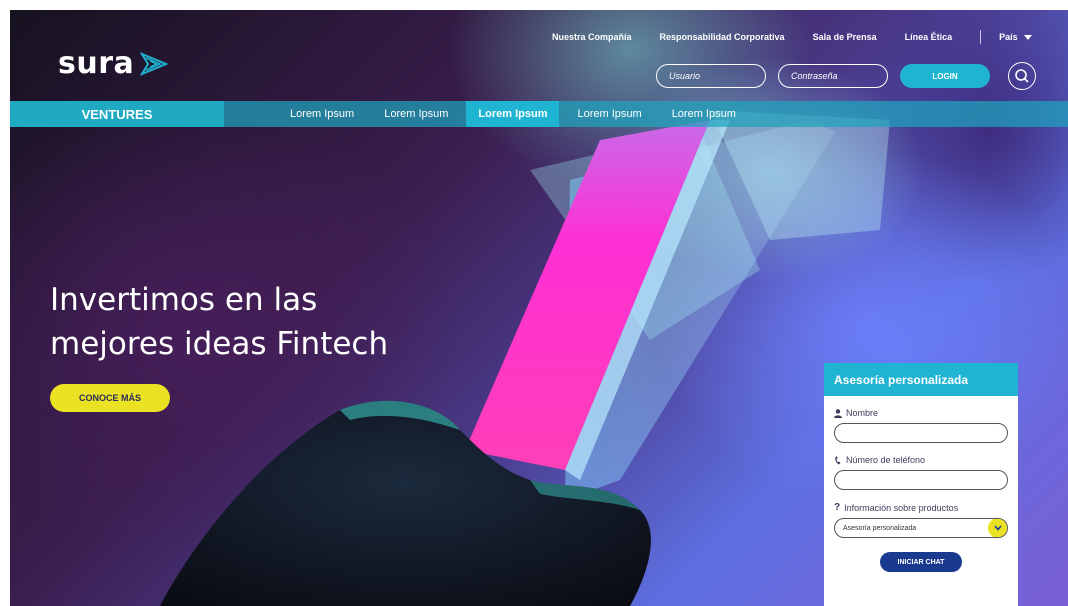  I want to click on phone-input, so click(921, 480).